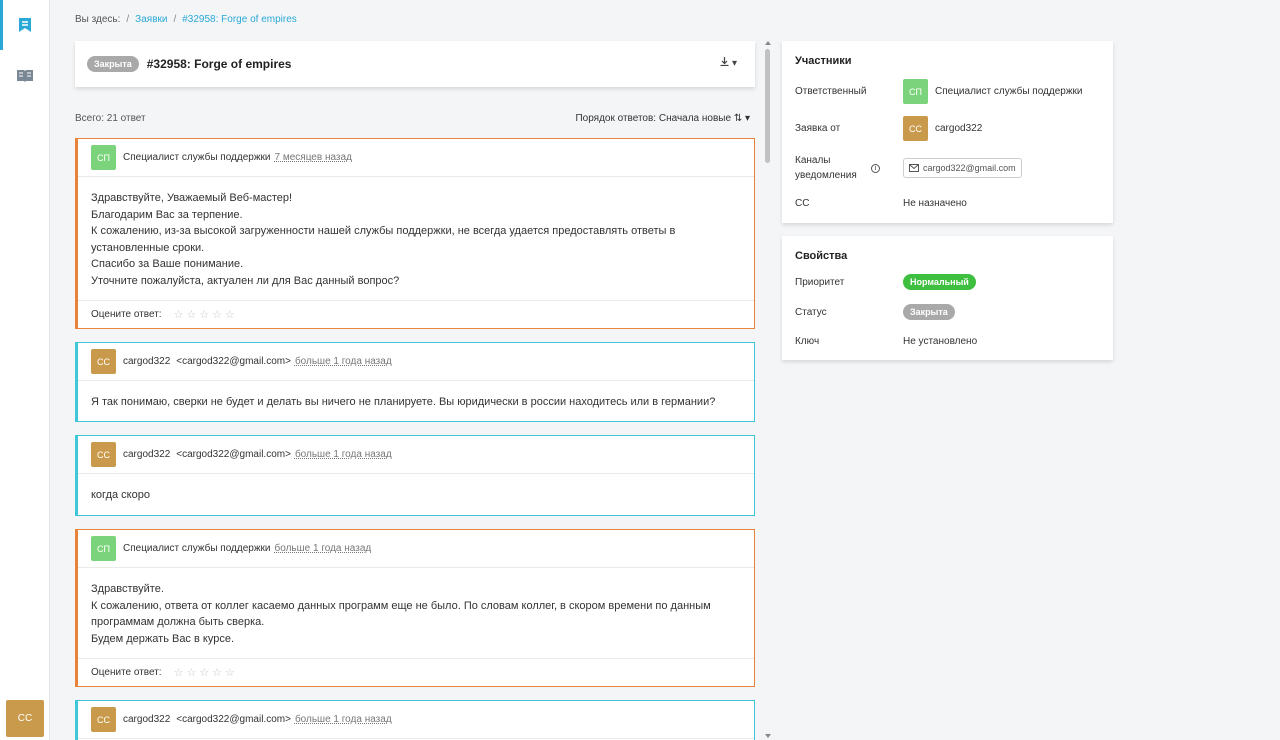 The height and width of the screenshot is (740, 1280). I want to click on active-indicator, so click(1, 25).